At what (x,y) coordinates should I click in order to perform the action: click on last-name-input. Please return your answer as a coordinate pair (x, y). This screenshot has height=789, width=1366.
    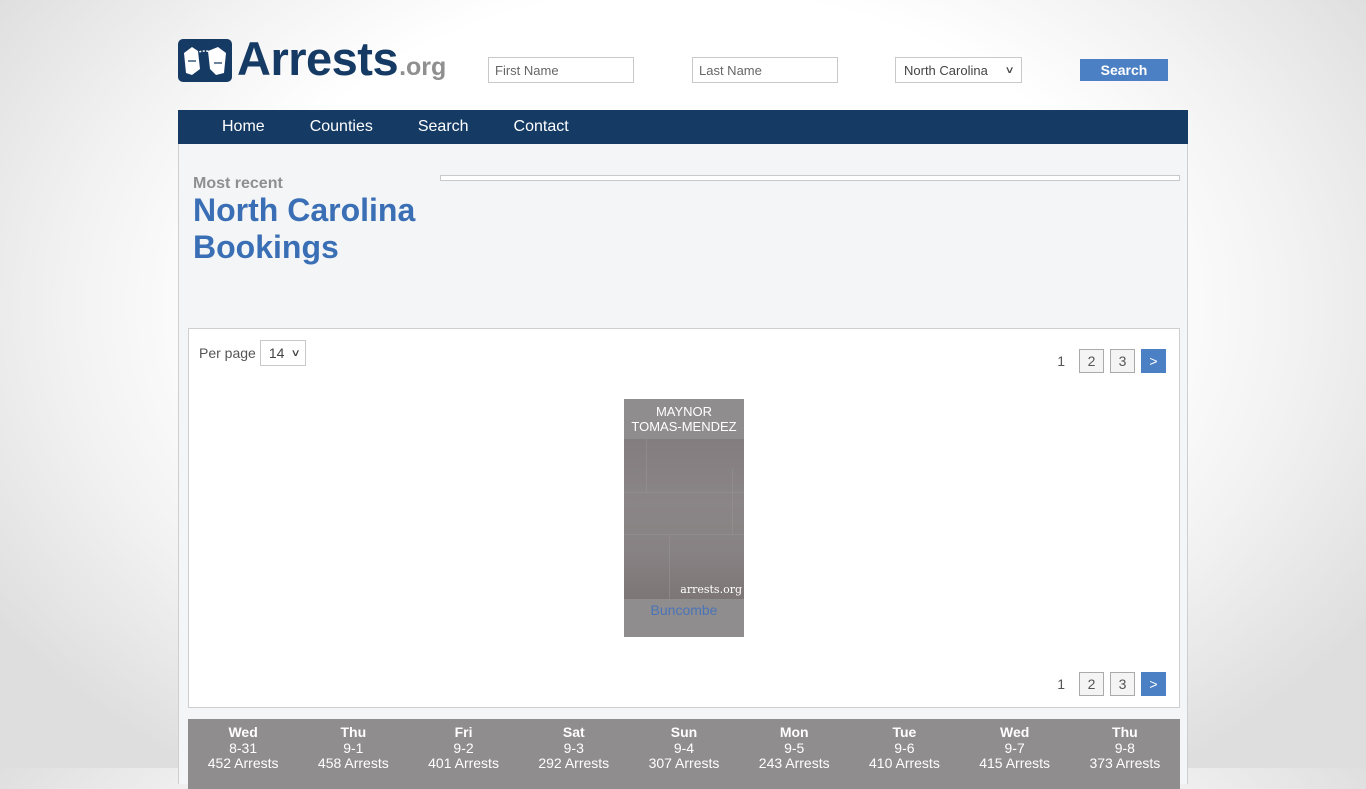
    Looking at the image, I should click on (765, 70).